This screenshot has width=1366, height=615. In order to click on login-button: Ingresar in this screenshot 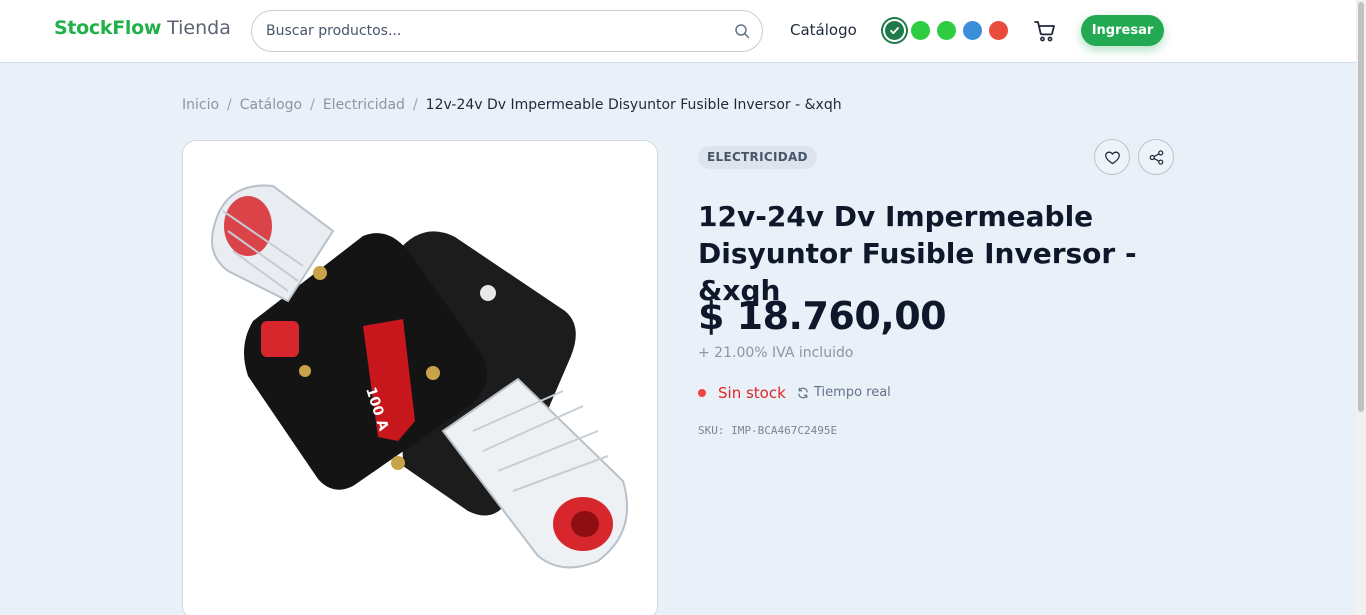, I will do `click(1122, 30)`.